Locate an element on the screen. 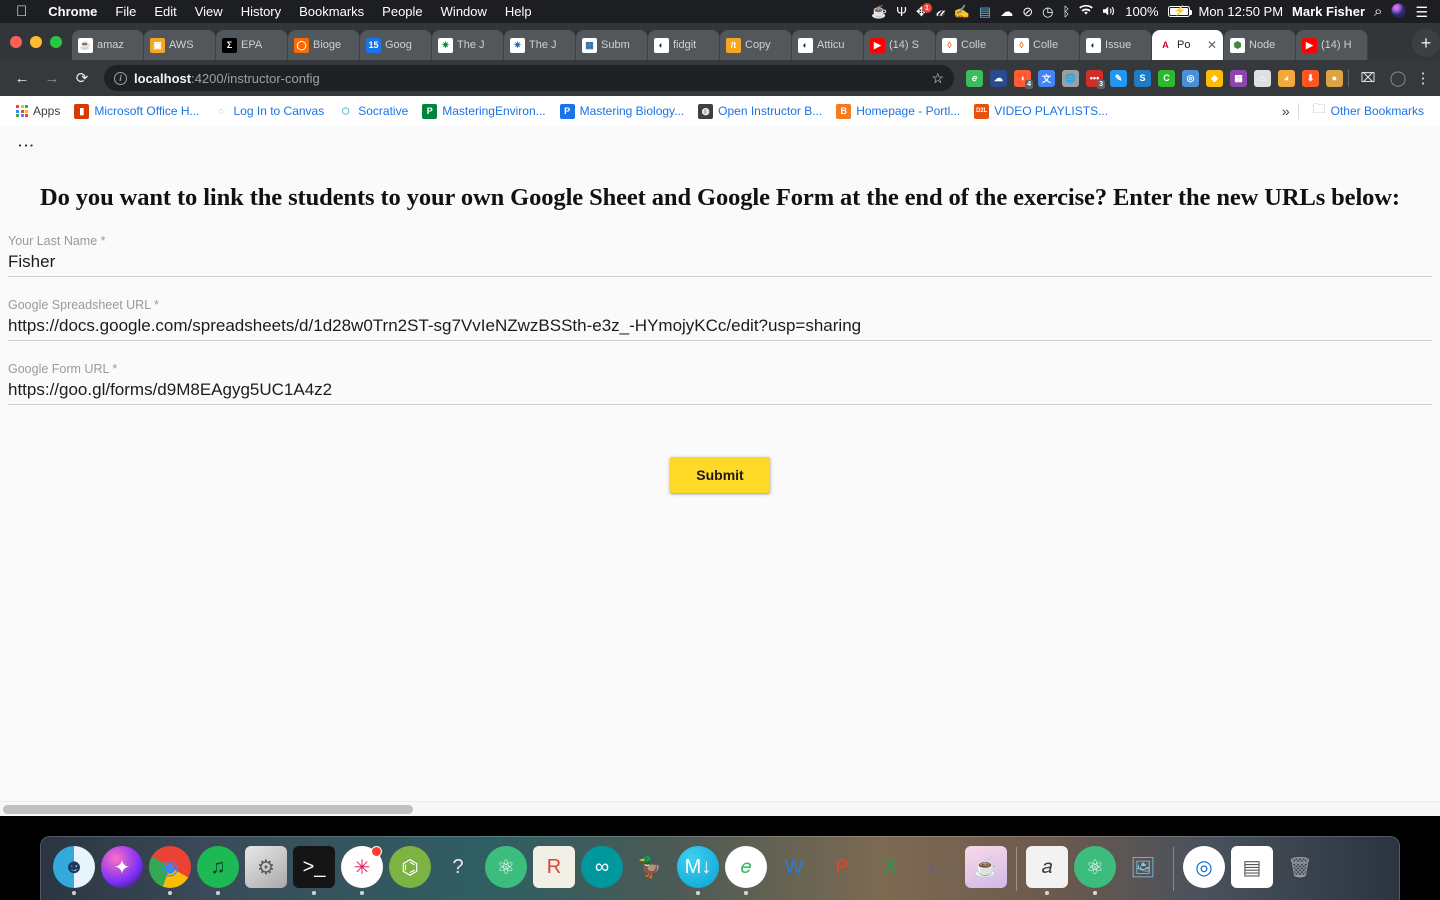  dock-item-trash: 🗑 is located at coordinates (1300, 869).